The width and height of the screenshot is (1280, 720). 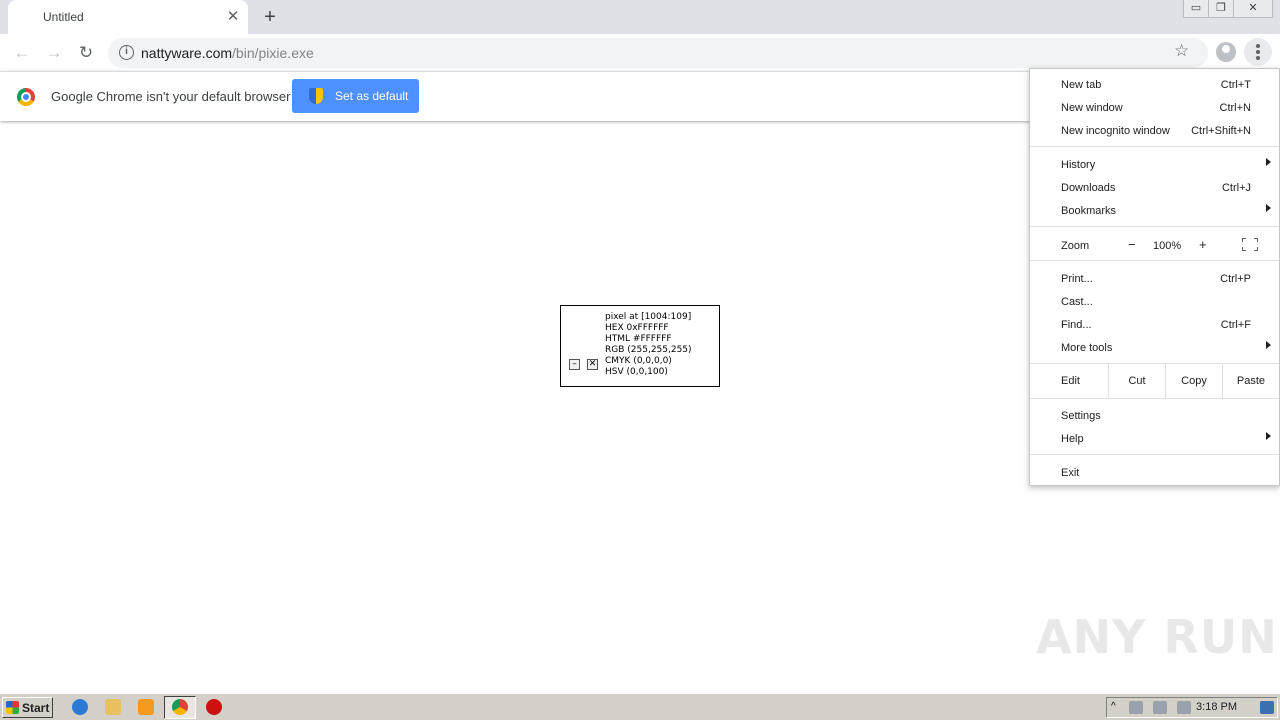 What do you see at coordinates (80, 707) in the screenshot?
I see `internet-explorer-icon` at bounding box center [80, 707].